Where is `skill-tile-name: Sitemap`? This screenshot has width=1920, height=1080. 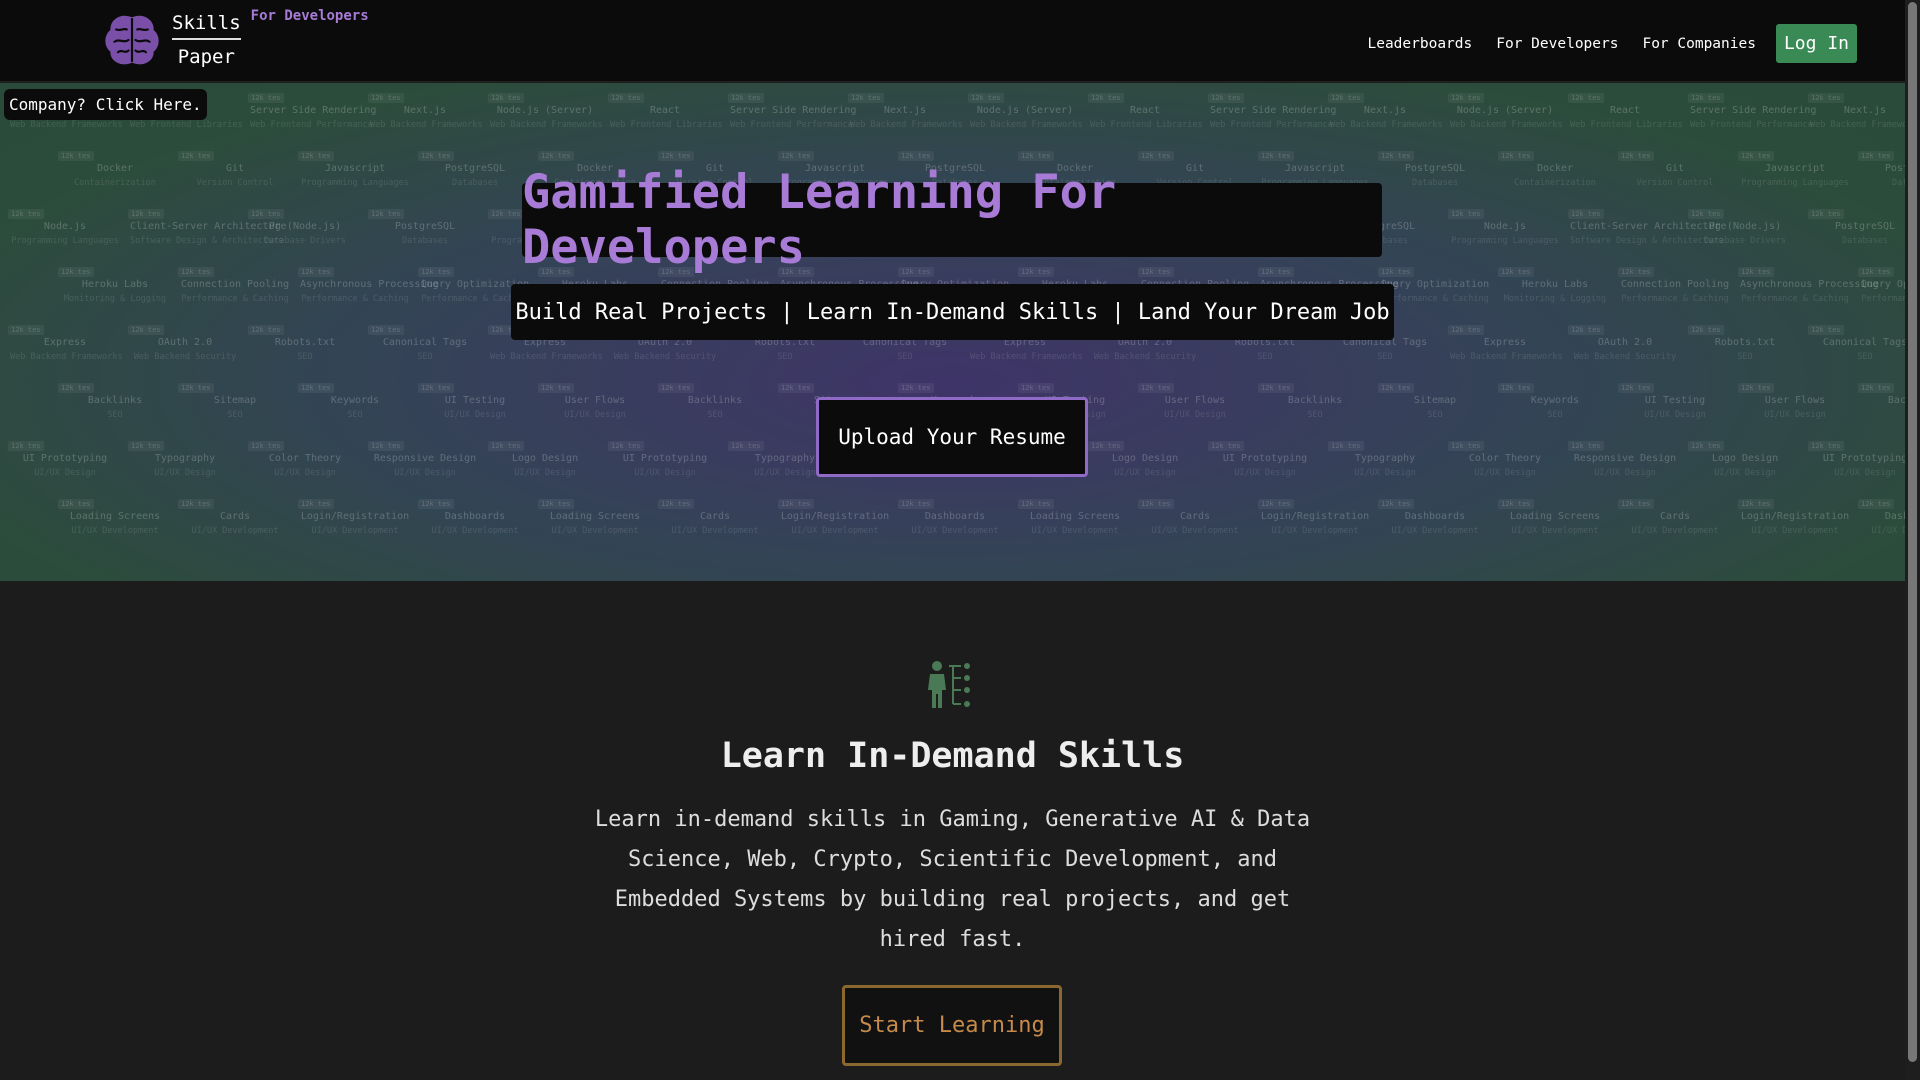 skill-tile-name: Sitemap is located at coordinates (1435, 400).